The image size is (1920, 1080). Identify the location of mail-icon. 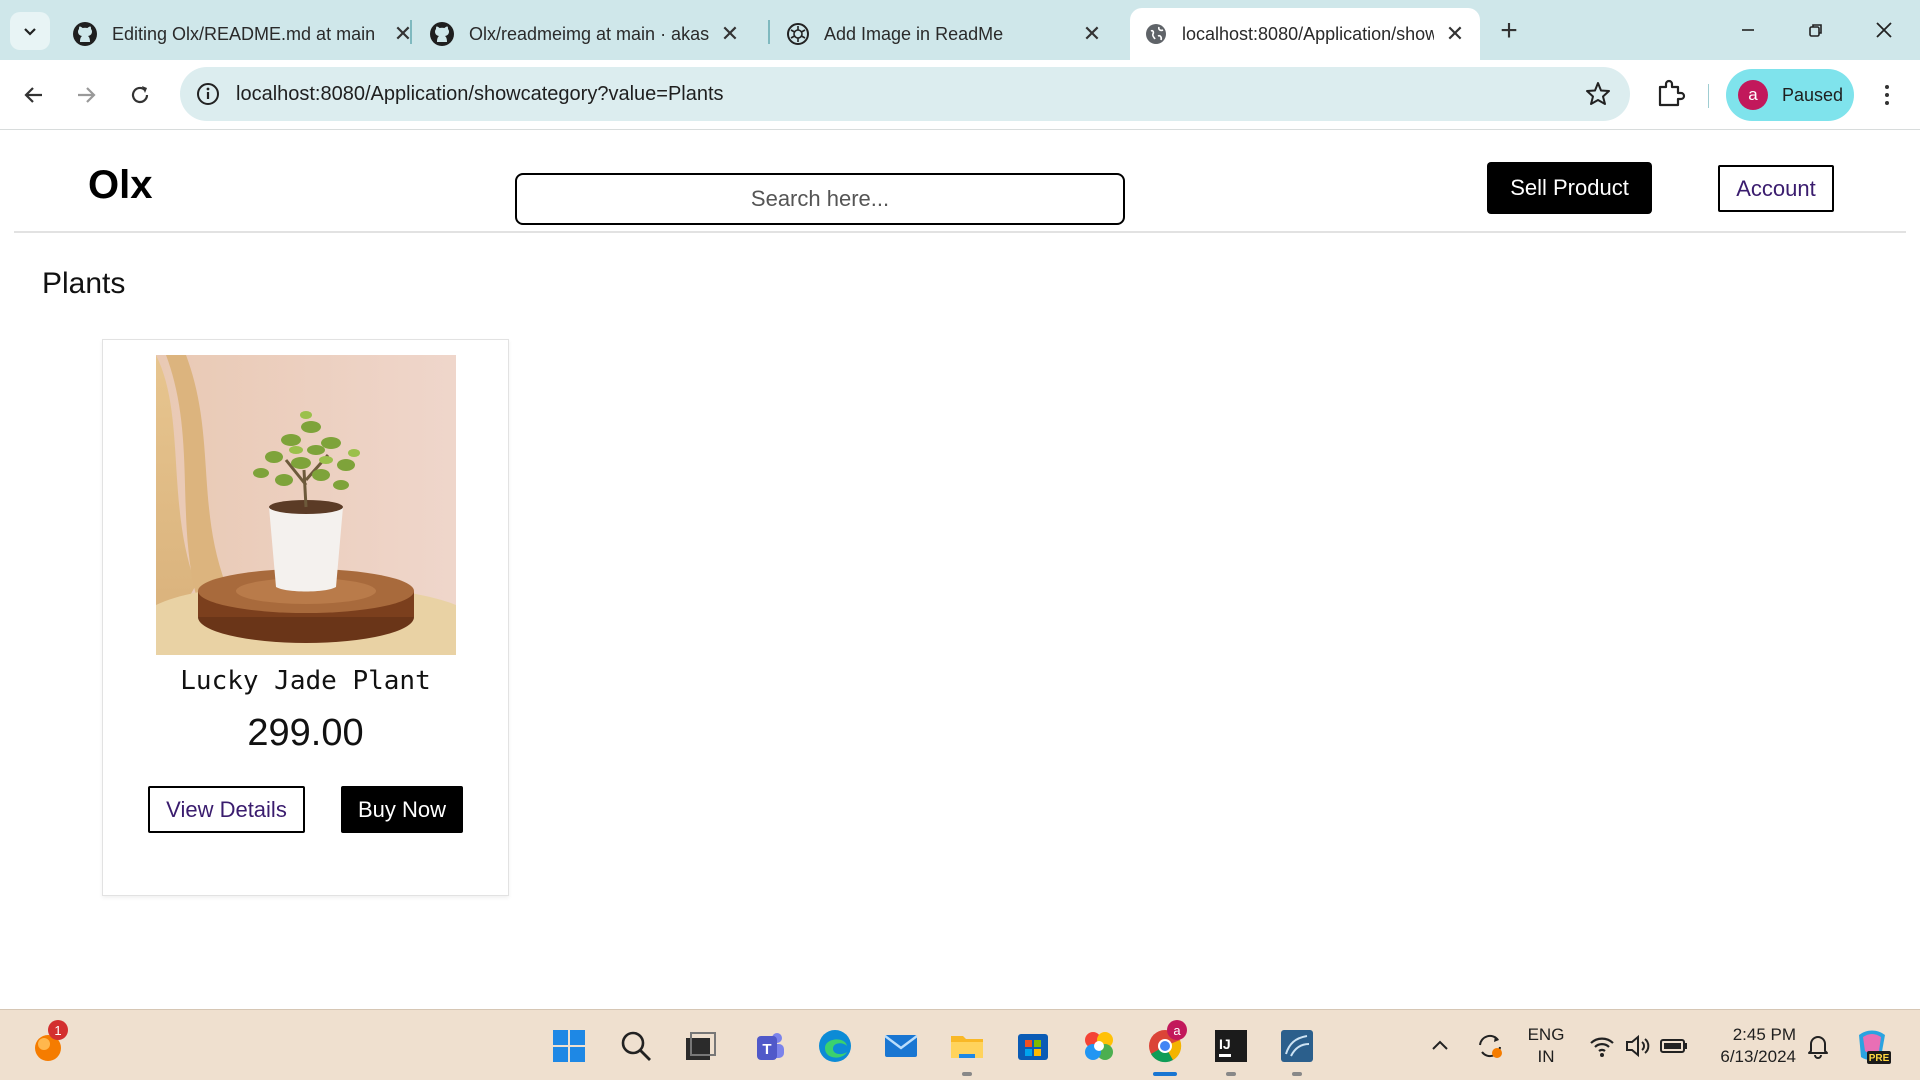
(901, 1046).